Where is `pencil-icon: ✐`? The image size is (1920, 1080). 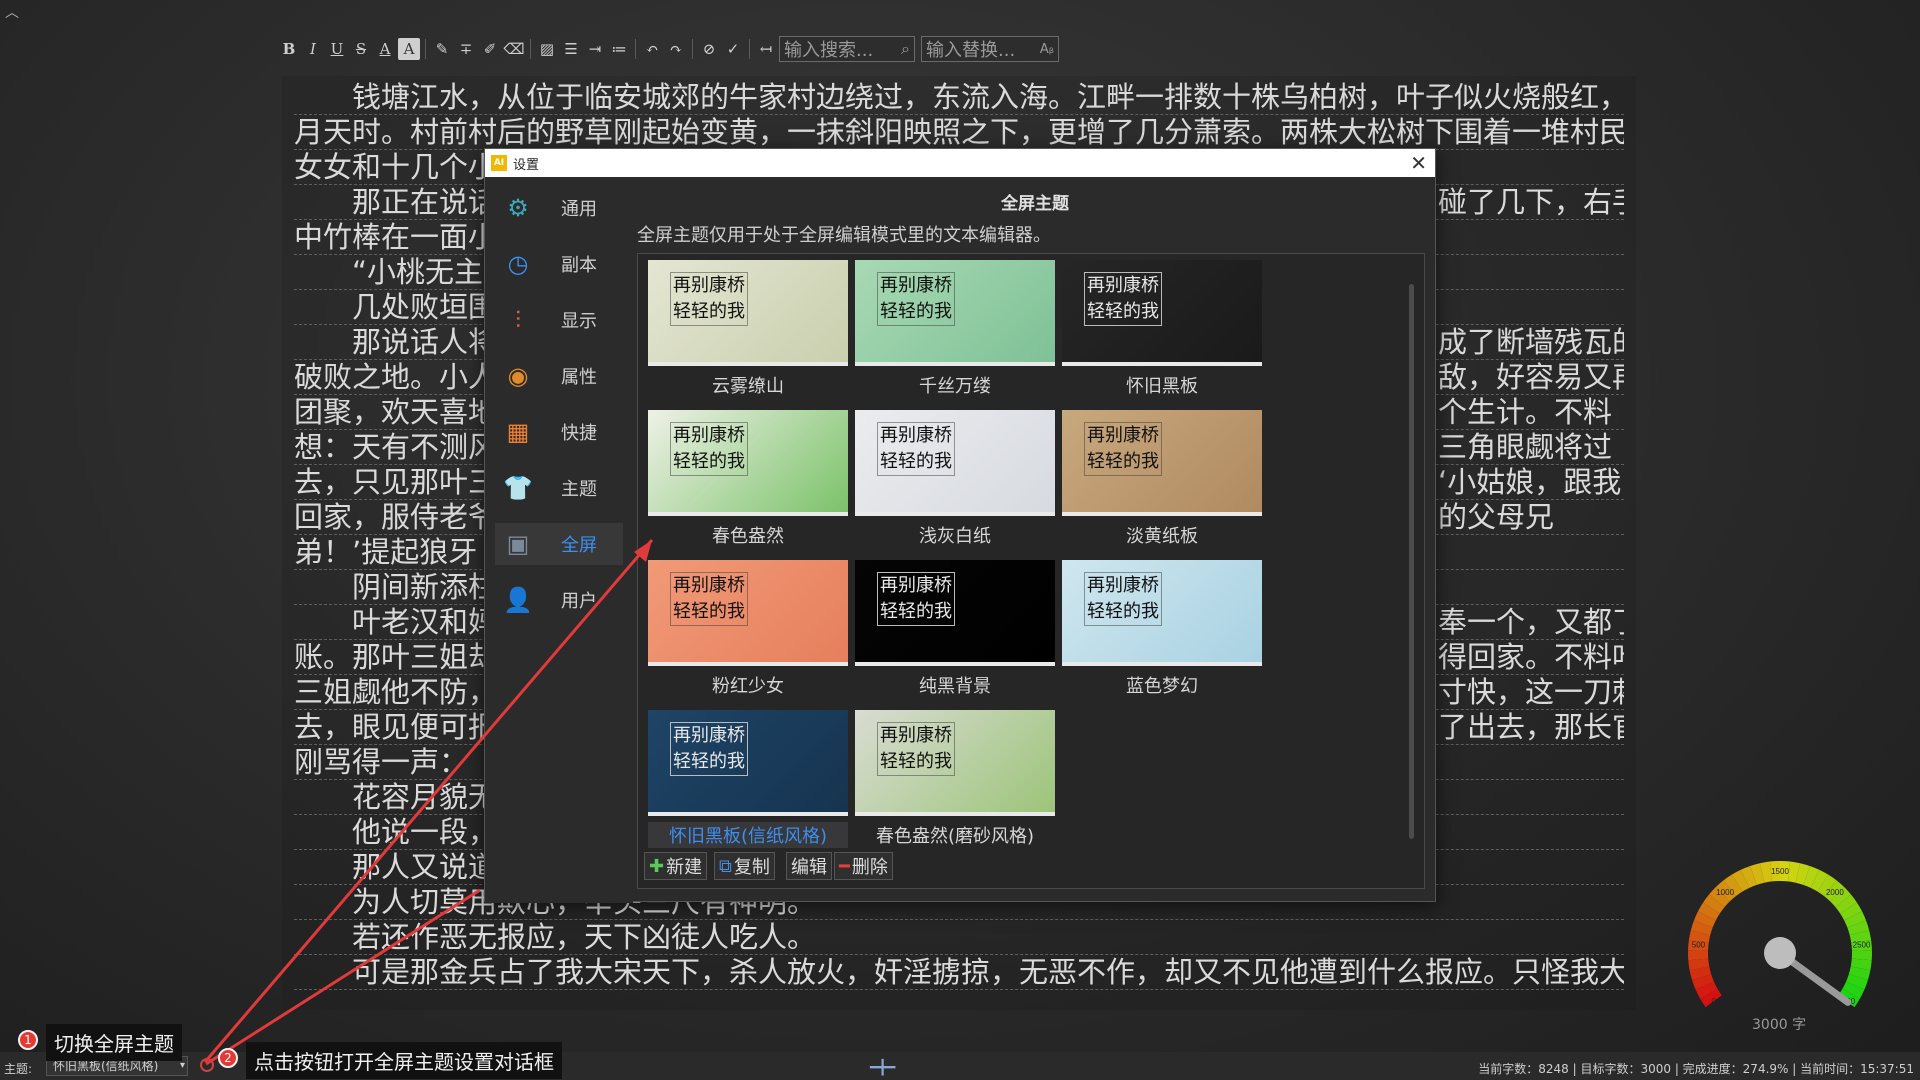
pencil-icon: ✐ is located at coordinates (490, 49).